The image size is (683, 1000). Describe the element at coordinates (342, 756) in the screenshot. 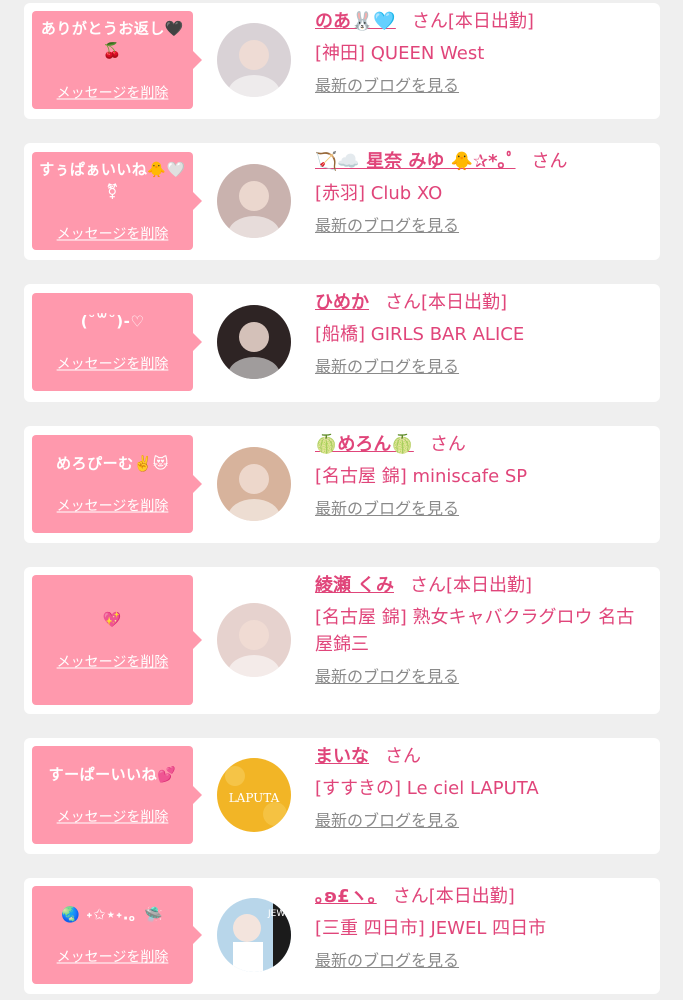

I see `cast-name-link: まいな` at that location.